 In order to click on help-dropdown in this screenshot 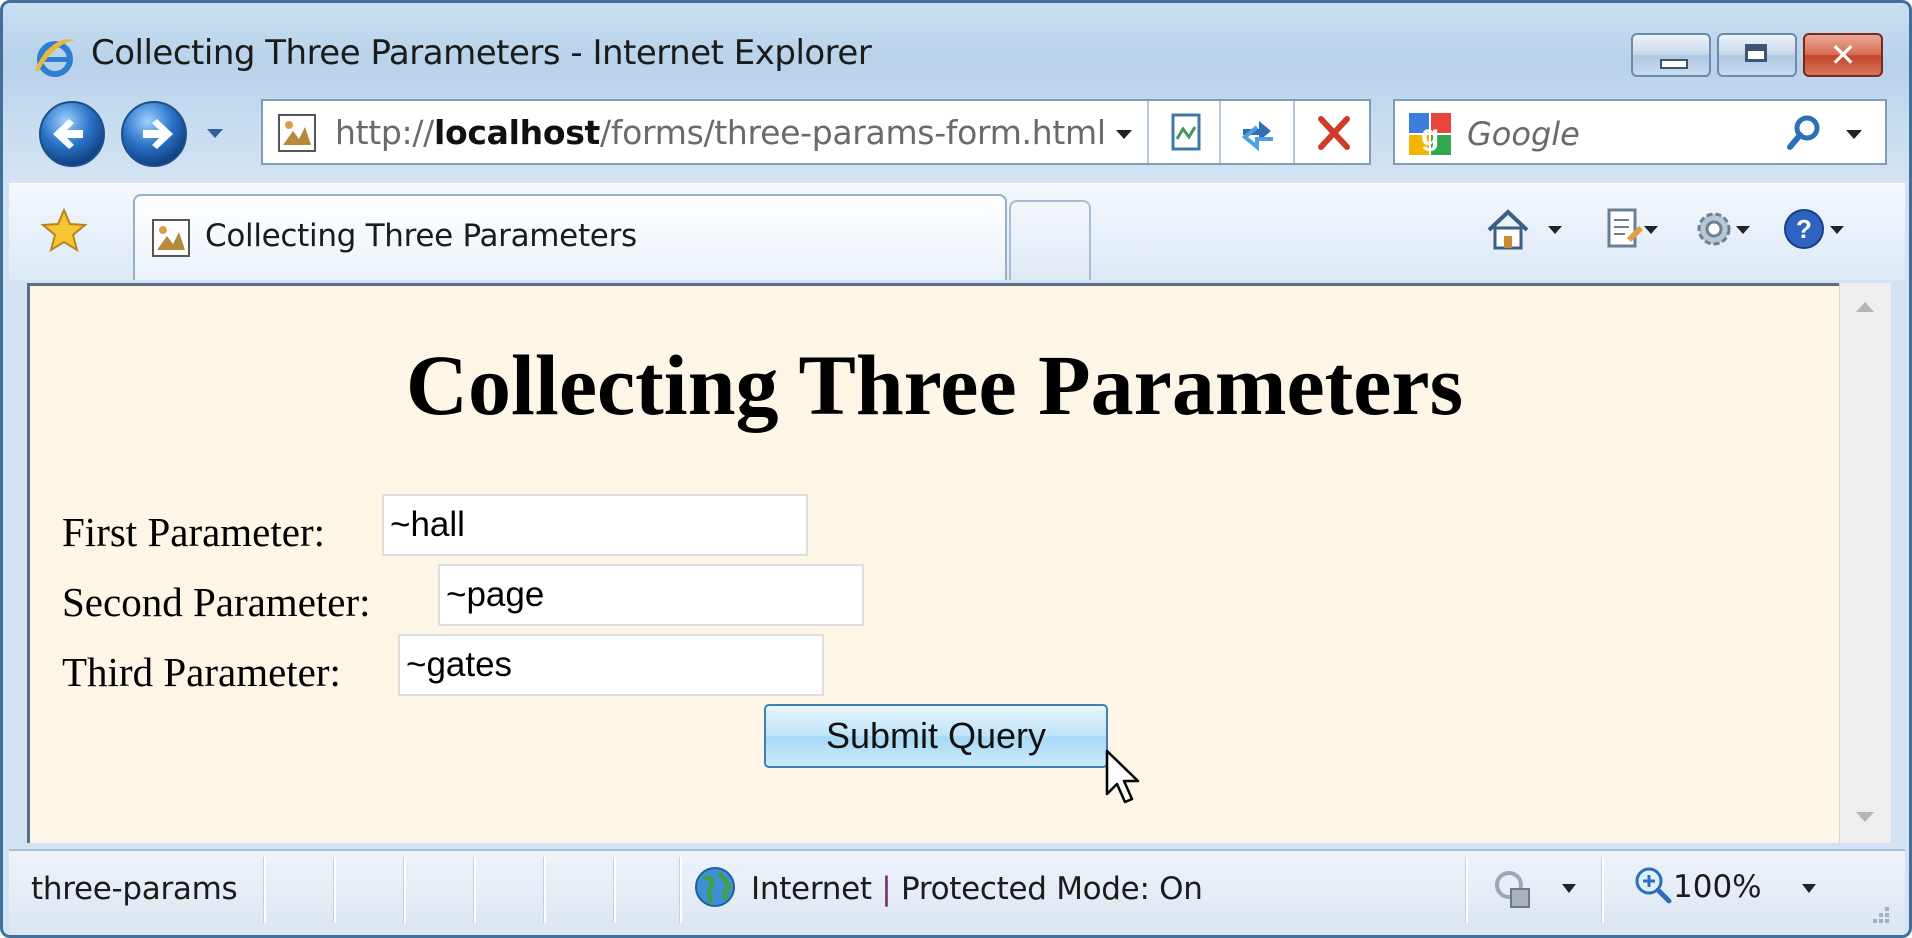, I will do `click(1837, 230)`.